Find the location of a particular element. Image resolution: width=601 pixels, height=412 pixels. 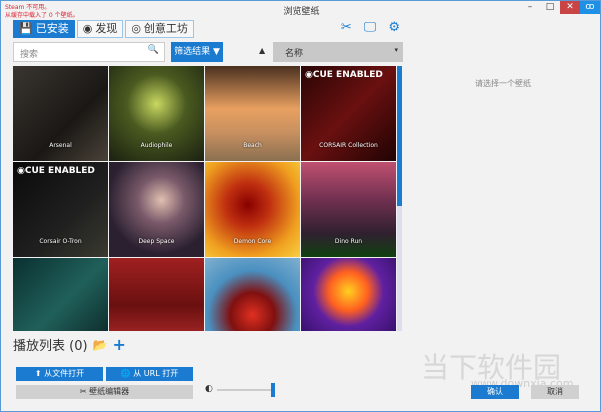

slider-track is located at coordinates (246, 390).